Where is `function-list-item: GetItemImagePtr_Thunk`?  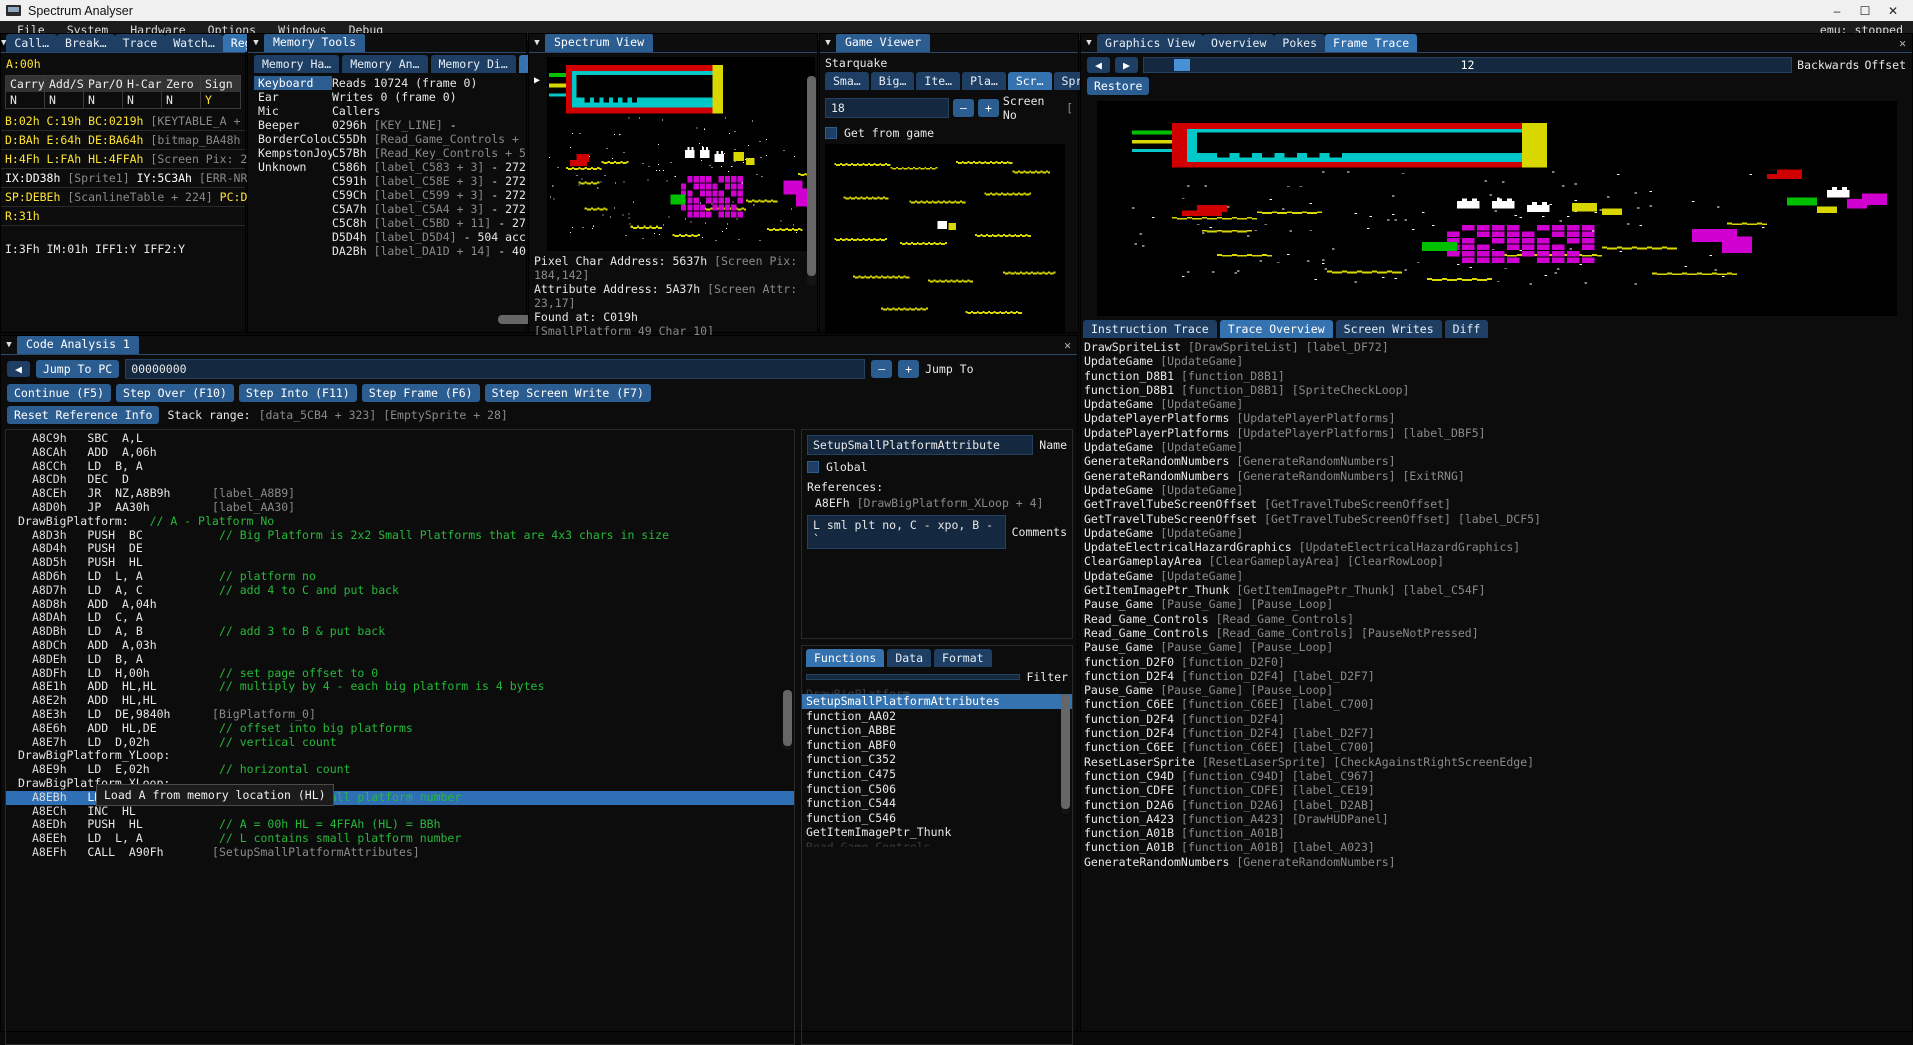 function-list-item: GetItemImagePtr_Thunk is located at coordinates (937, 832).